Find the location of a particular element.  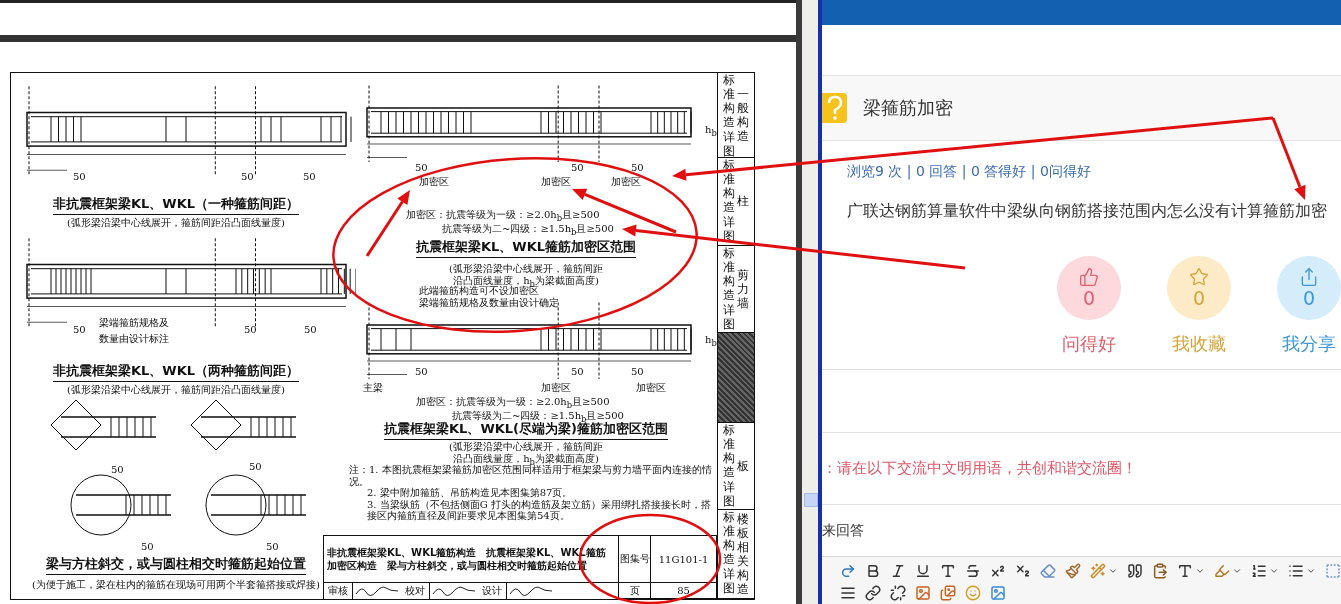

drawing-title: 非抗震框架梁KL、WKL（两种箍筋间距） is located at coordinates (176, 372).